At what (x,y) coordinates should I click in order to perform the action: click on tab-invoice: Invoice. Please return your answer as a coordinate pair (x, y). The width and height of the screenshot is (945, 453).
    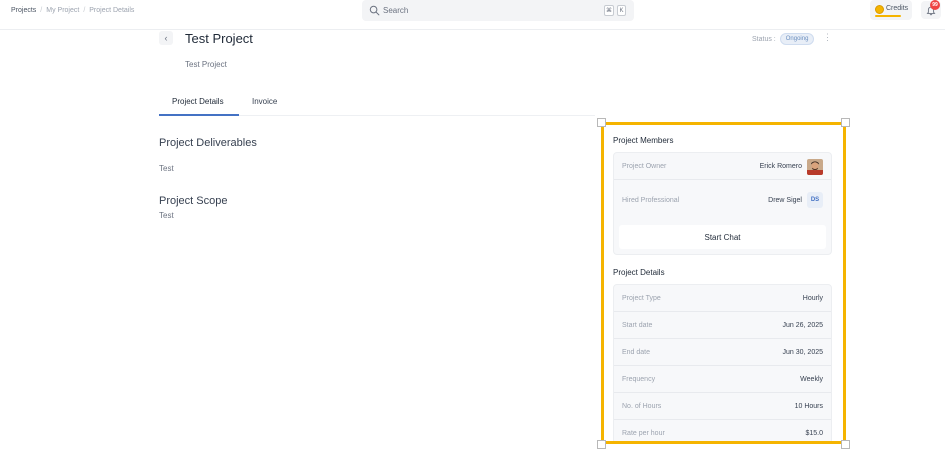
    Looking at the image, I should click on (264, 101).